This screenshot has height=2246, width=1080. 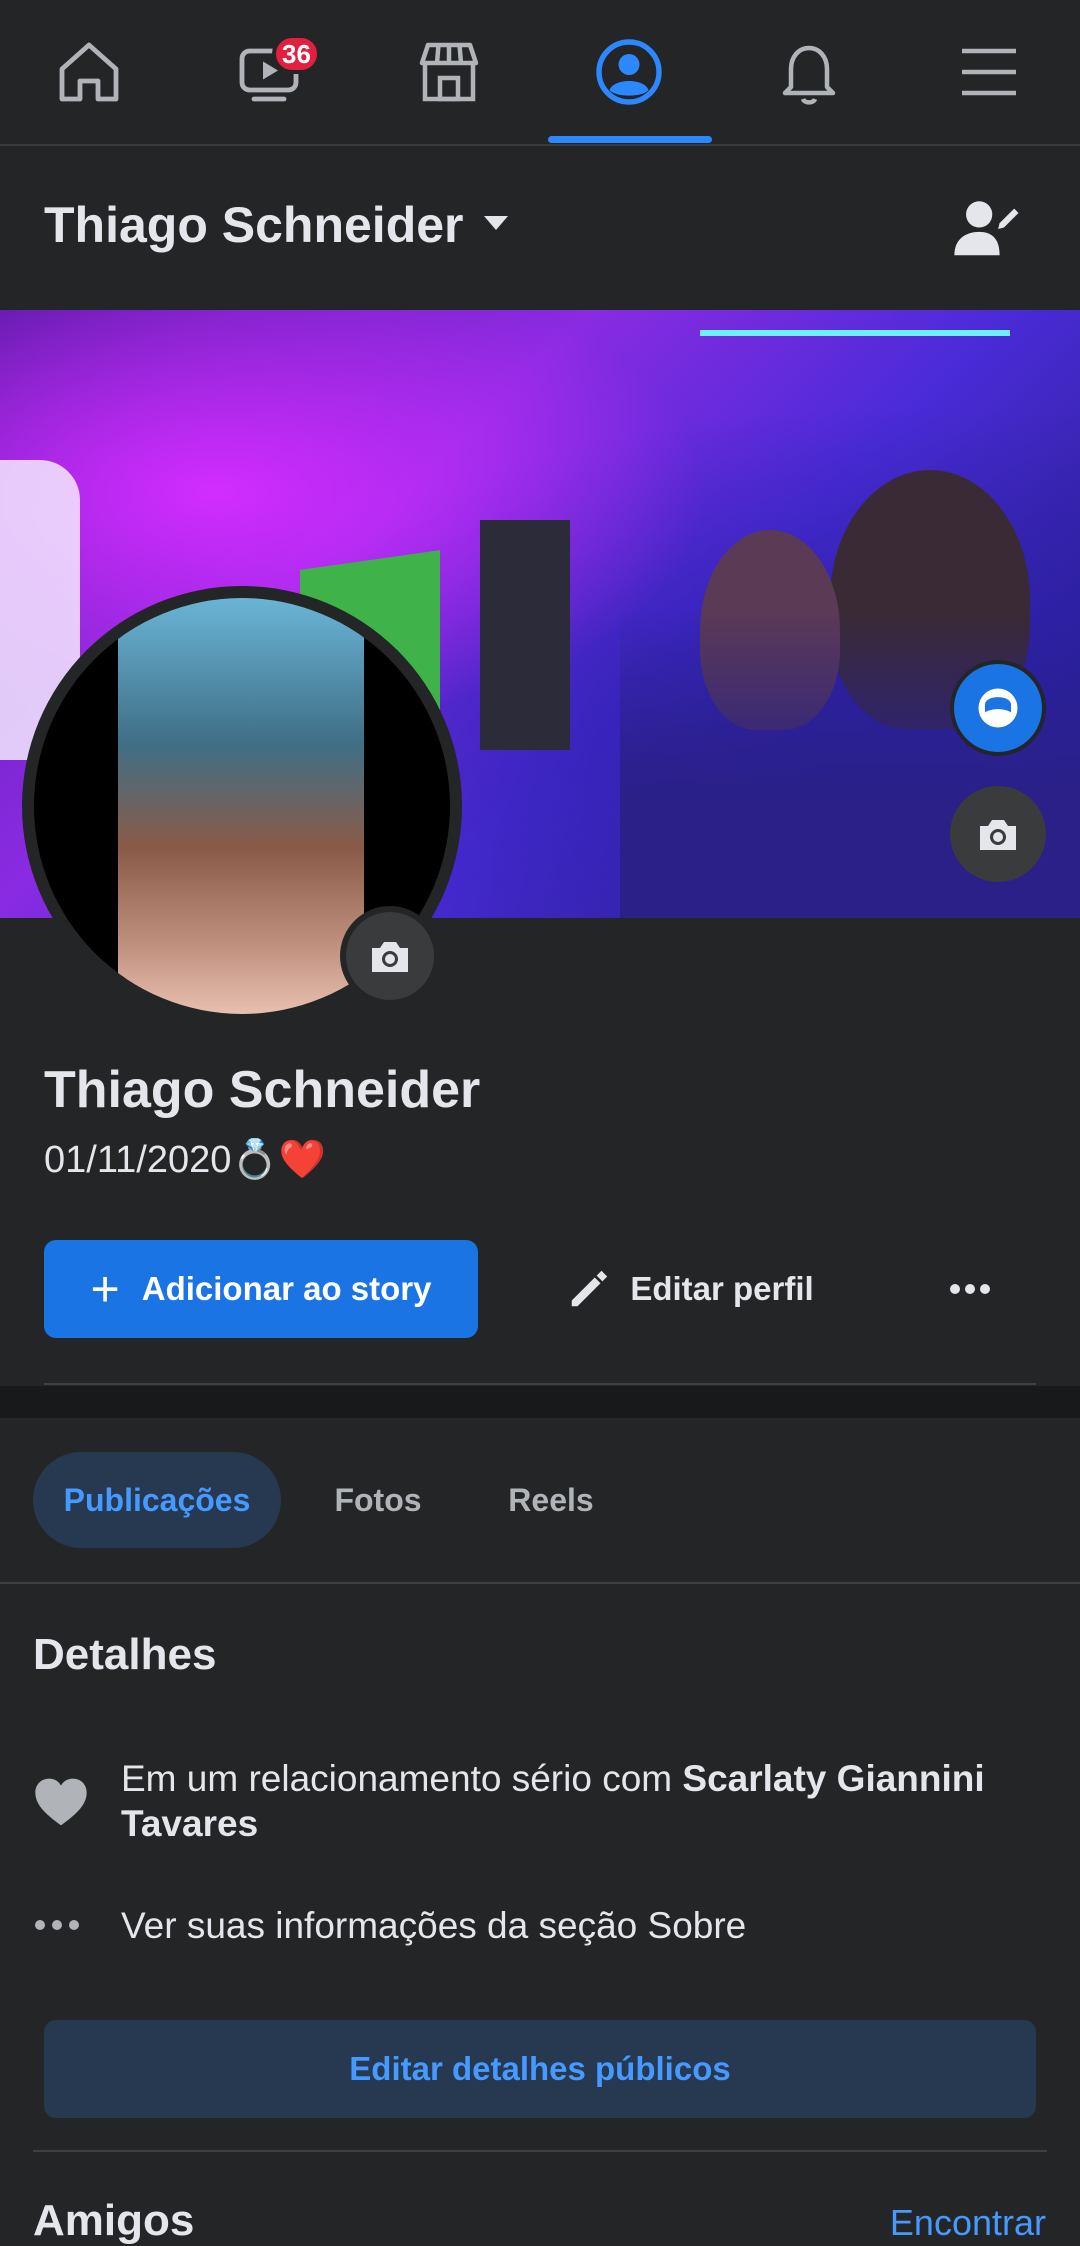 I want to click on profile-bio: 01/11/2020💍❤️, so click(x=185, y=1160).